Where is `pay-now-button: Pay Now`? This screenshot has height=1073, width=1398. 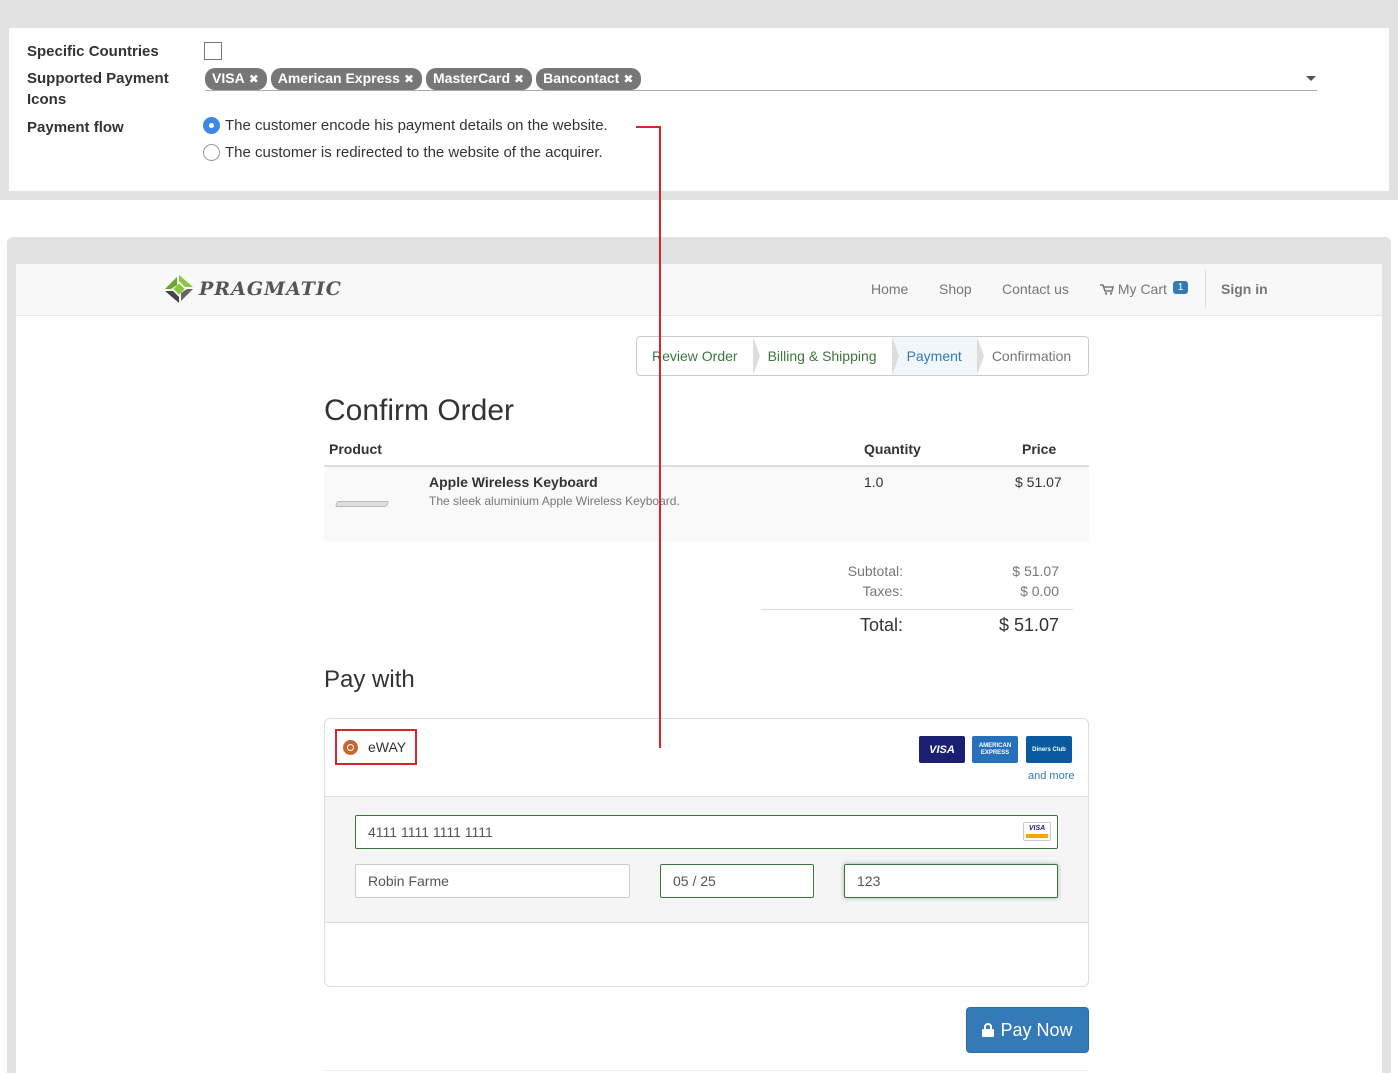 pay-now-button: Pay Now is located at coordinates (1027, 1030).